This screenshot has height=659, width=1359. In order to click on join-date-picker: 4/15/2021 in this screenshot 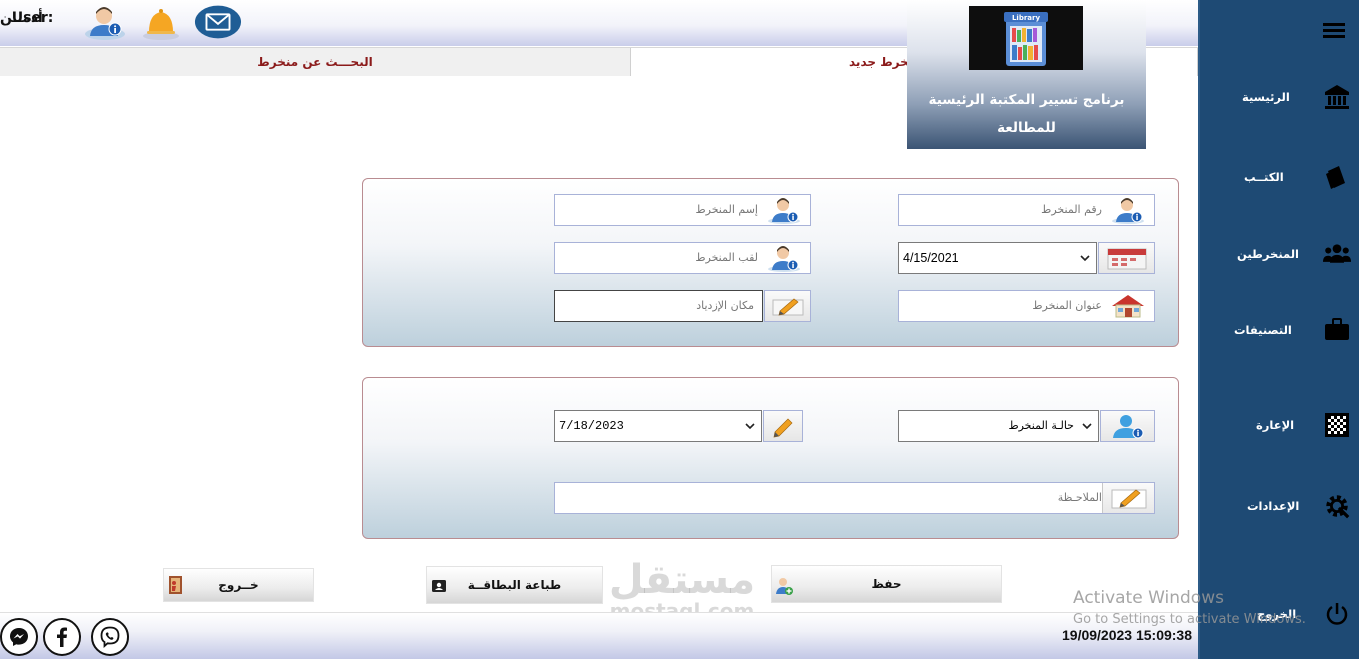, I will do `click(997, 258)`.